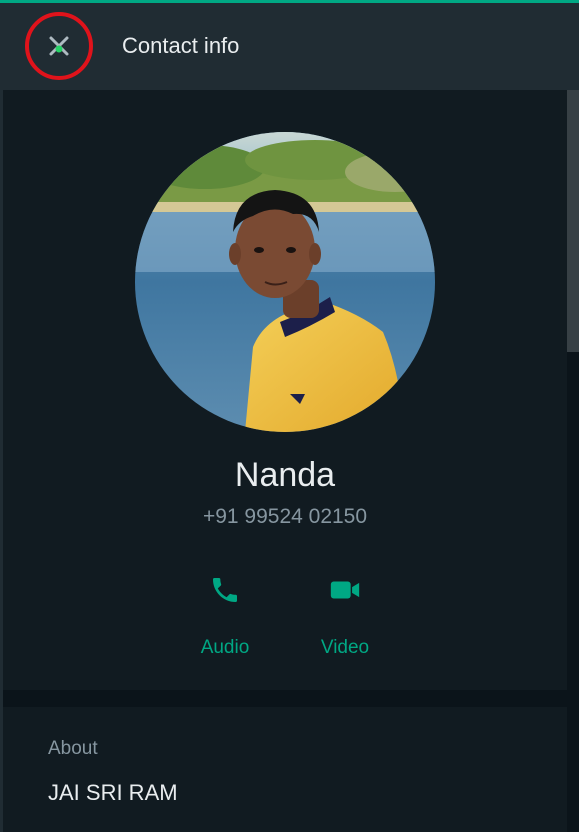  What do you see at coordinates (285, 475) in the screenshot?
I see `contact-name: Nanda` at bounding box center [285, 475].